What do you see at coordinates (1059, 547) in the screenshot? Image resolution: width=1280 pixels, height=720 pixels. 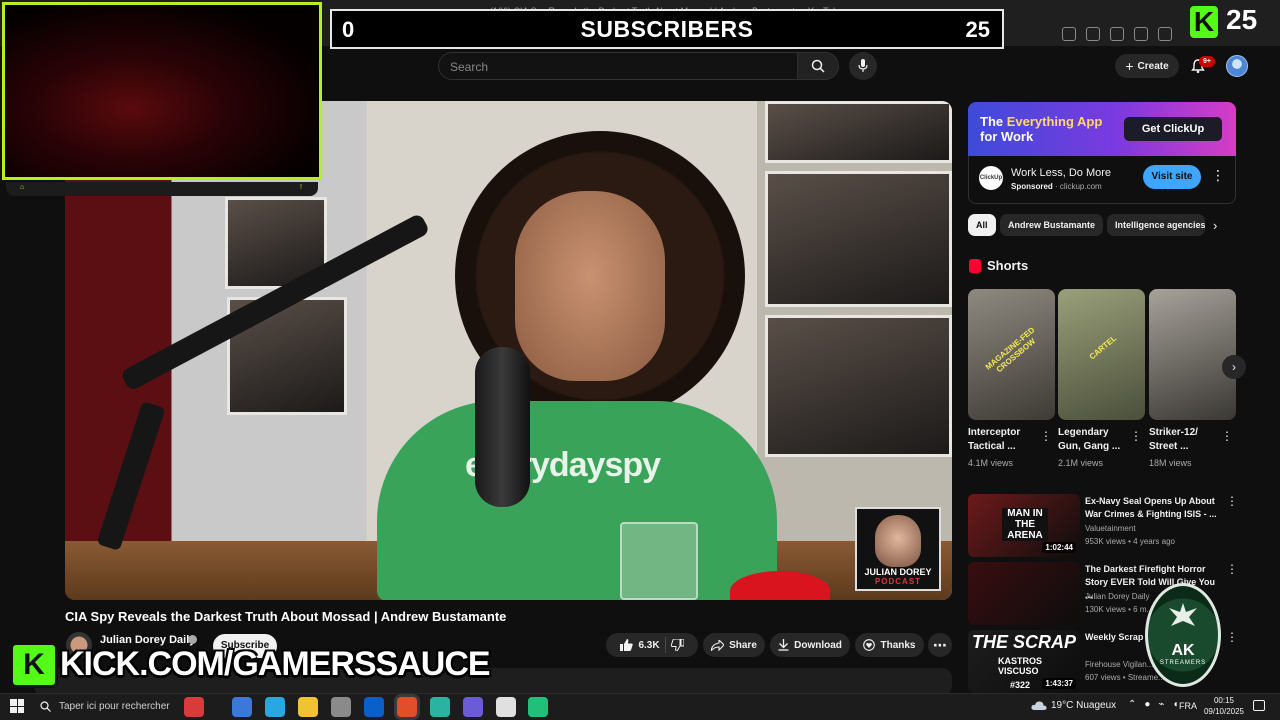 I see `video-duration: 1:02:44` at bounding box center [1059, 547].